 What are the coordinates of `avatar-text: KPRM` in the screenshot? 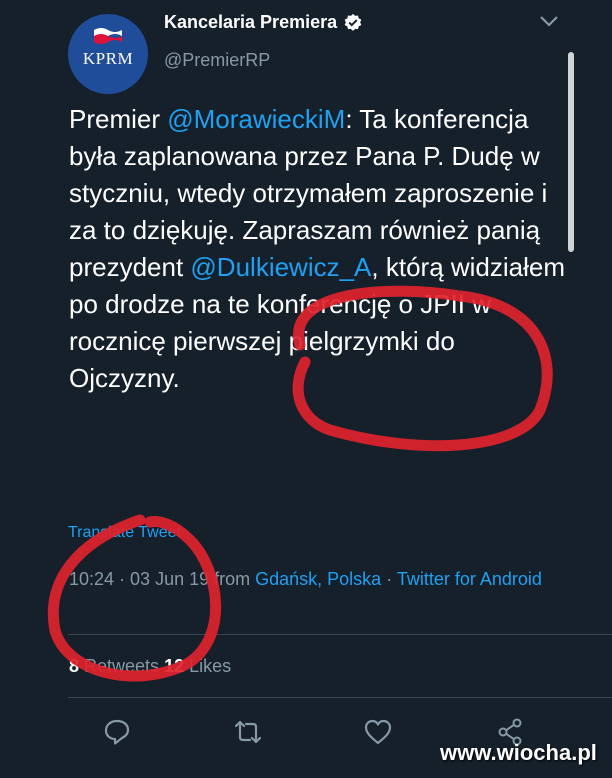 It's located at (108, 58).